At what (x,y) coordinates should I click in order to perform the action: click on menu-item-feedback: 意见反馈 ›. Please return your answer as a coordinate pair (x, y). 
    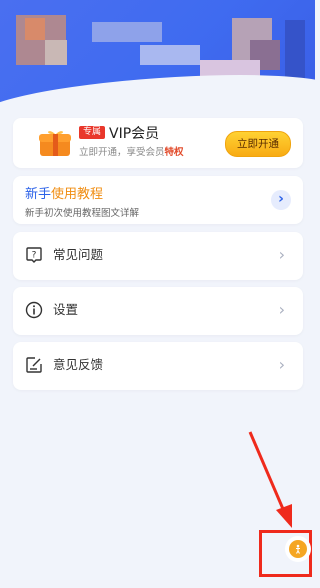
    Looking at the image, I should click on (158, 366).